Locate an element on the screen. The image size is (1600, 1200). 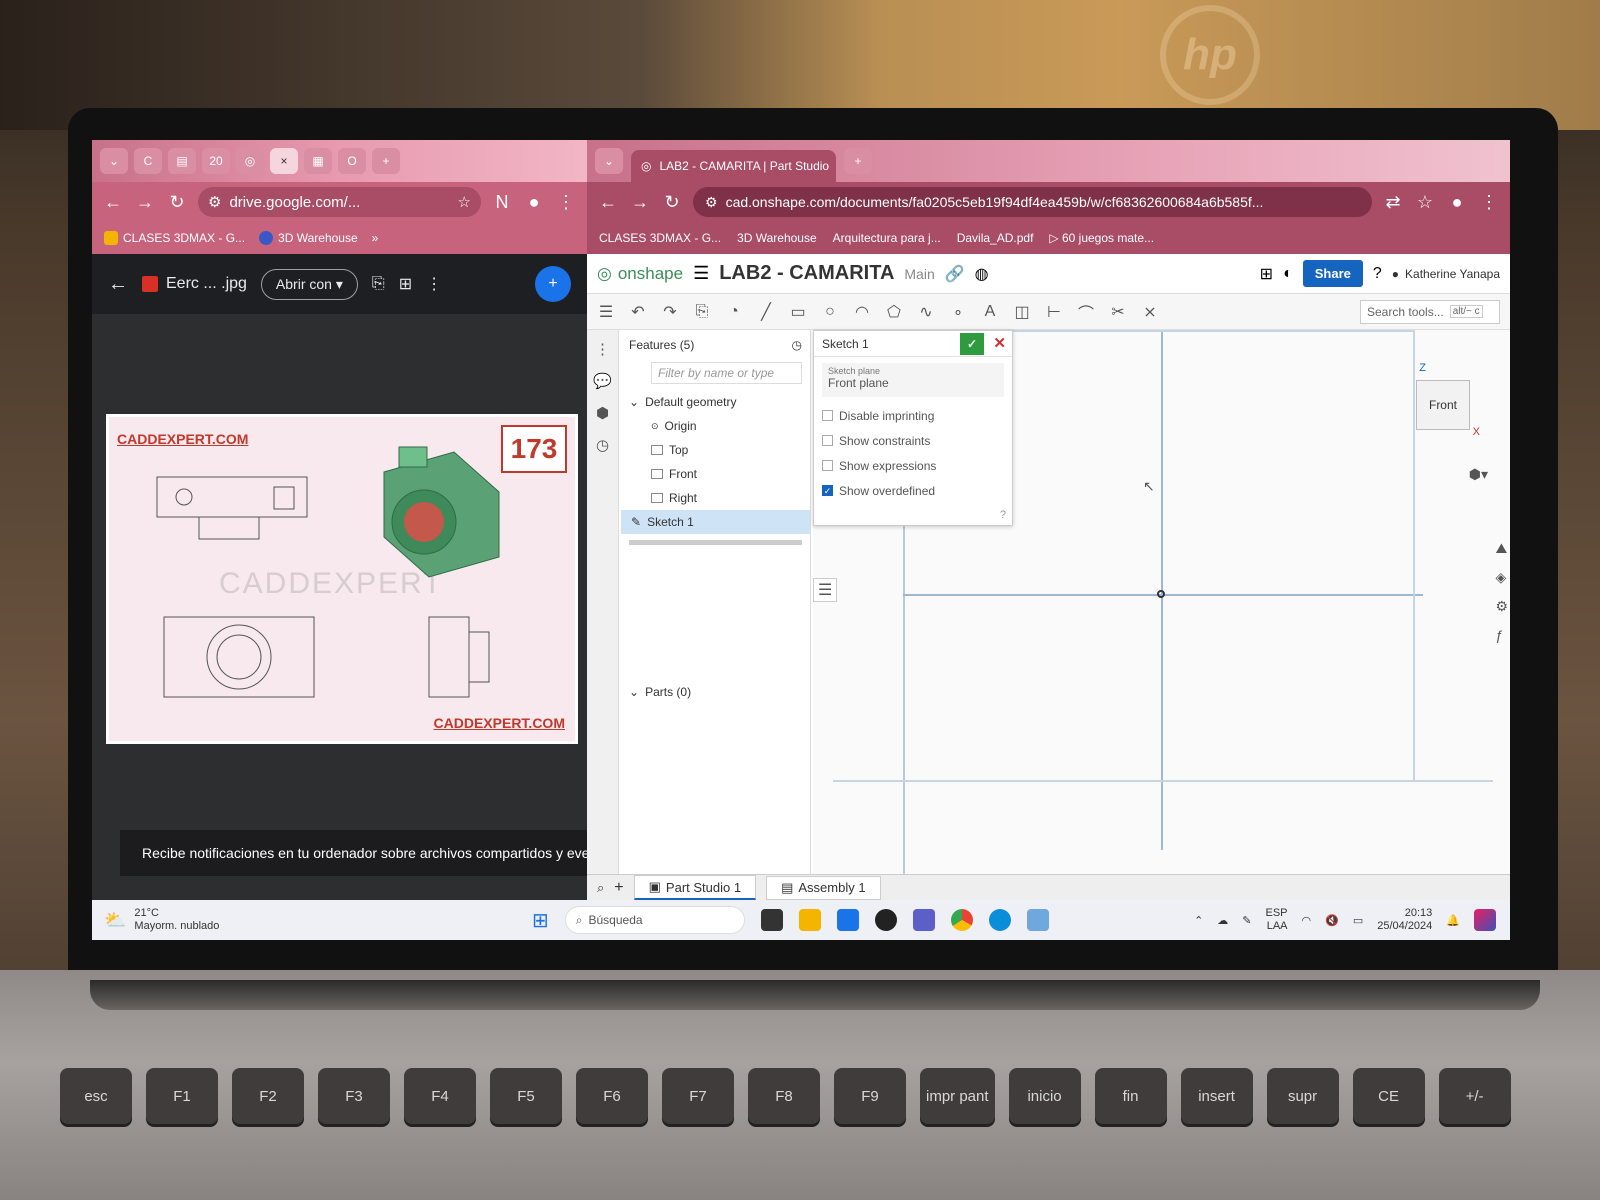
site-settings-icon: ⚙ is located at coordinates (214, 202).